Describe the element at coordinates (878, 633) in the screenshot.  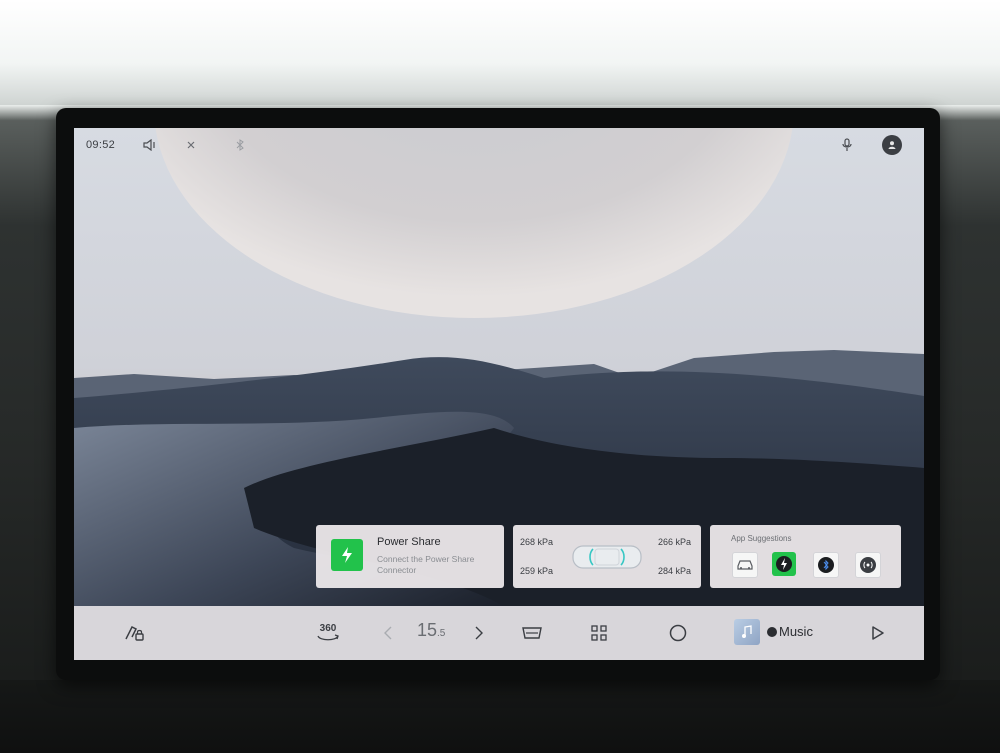
I see `play-icon` at that location.